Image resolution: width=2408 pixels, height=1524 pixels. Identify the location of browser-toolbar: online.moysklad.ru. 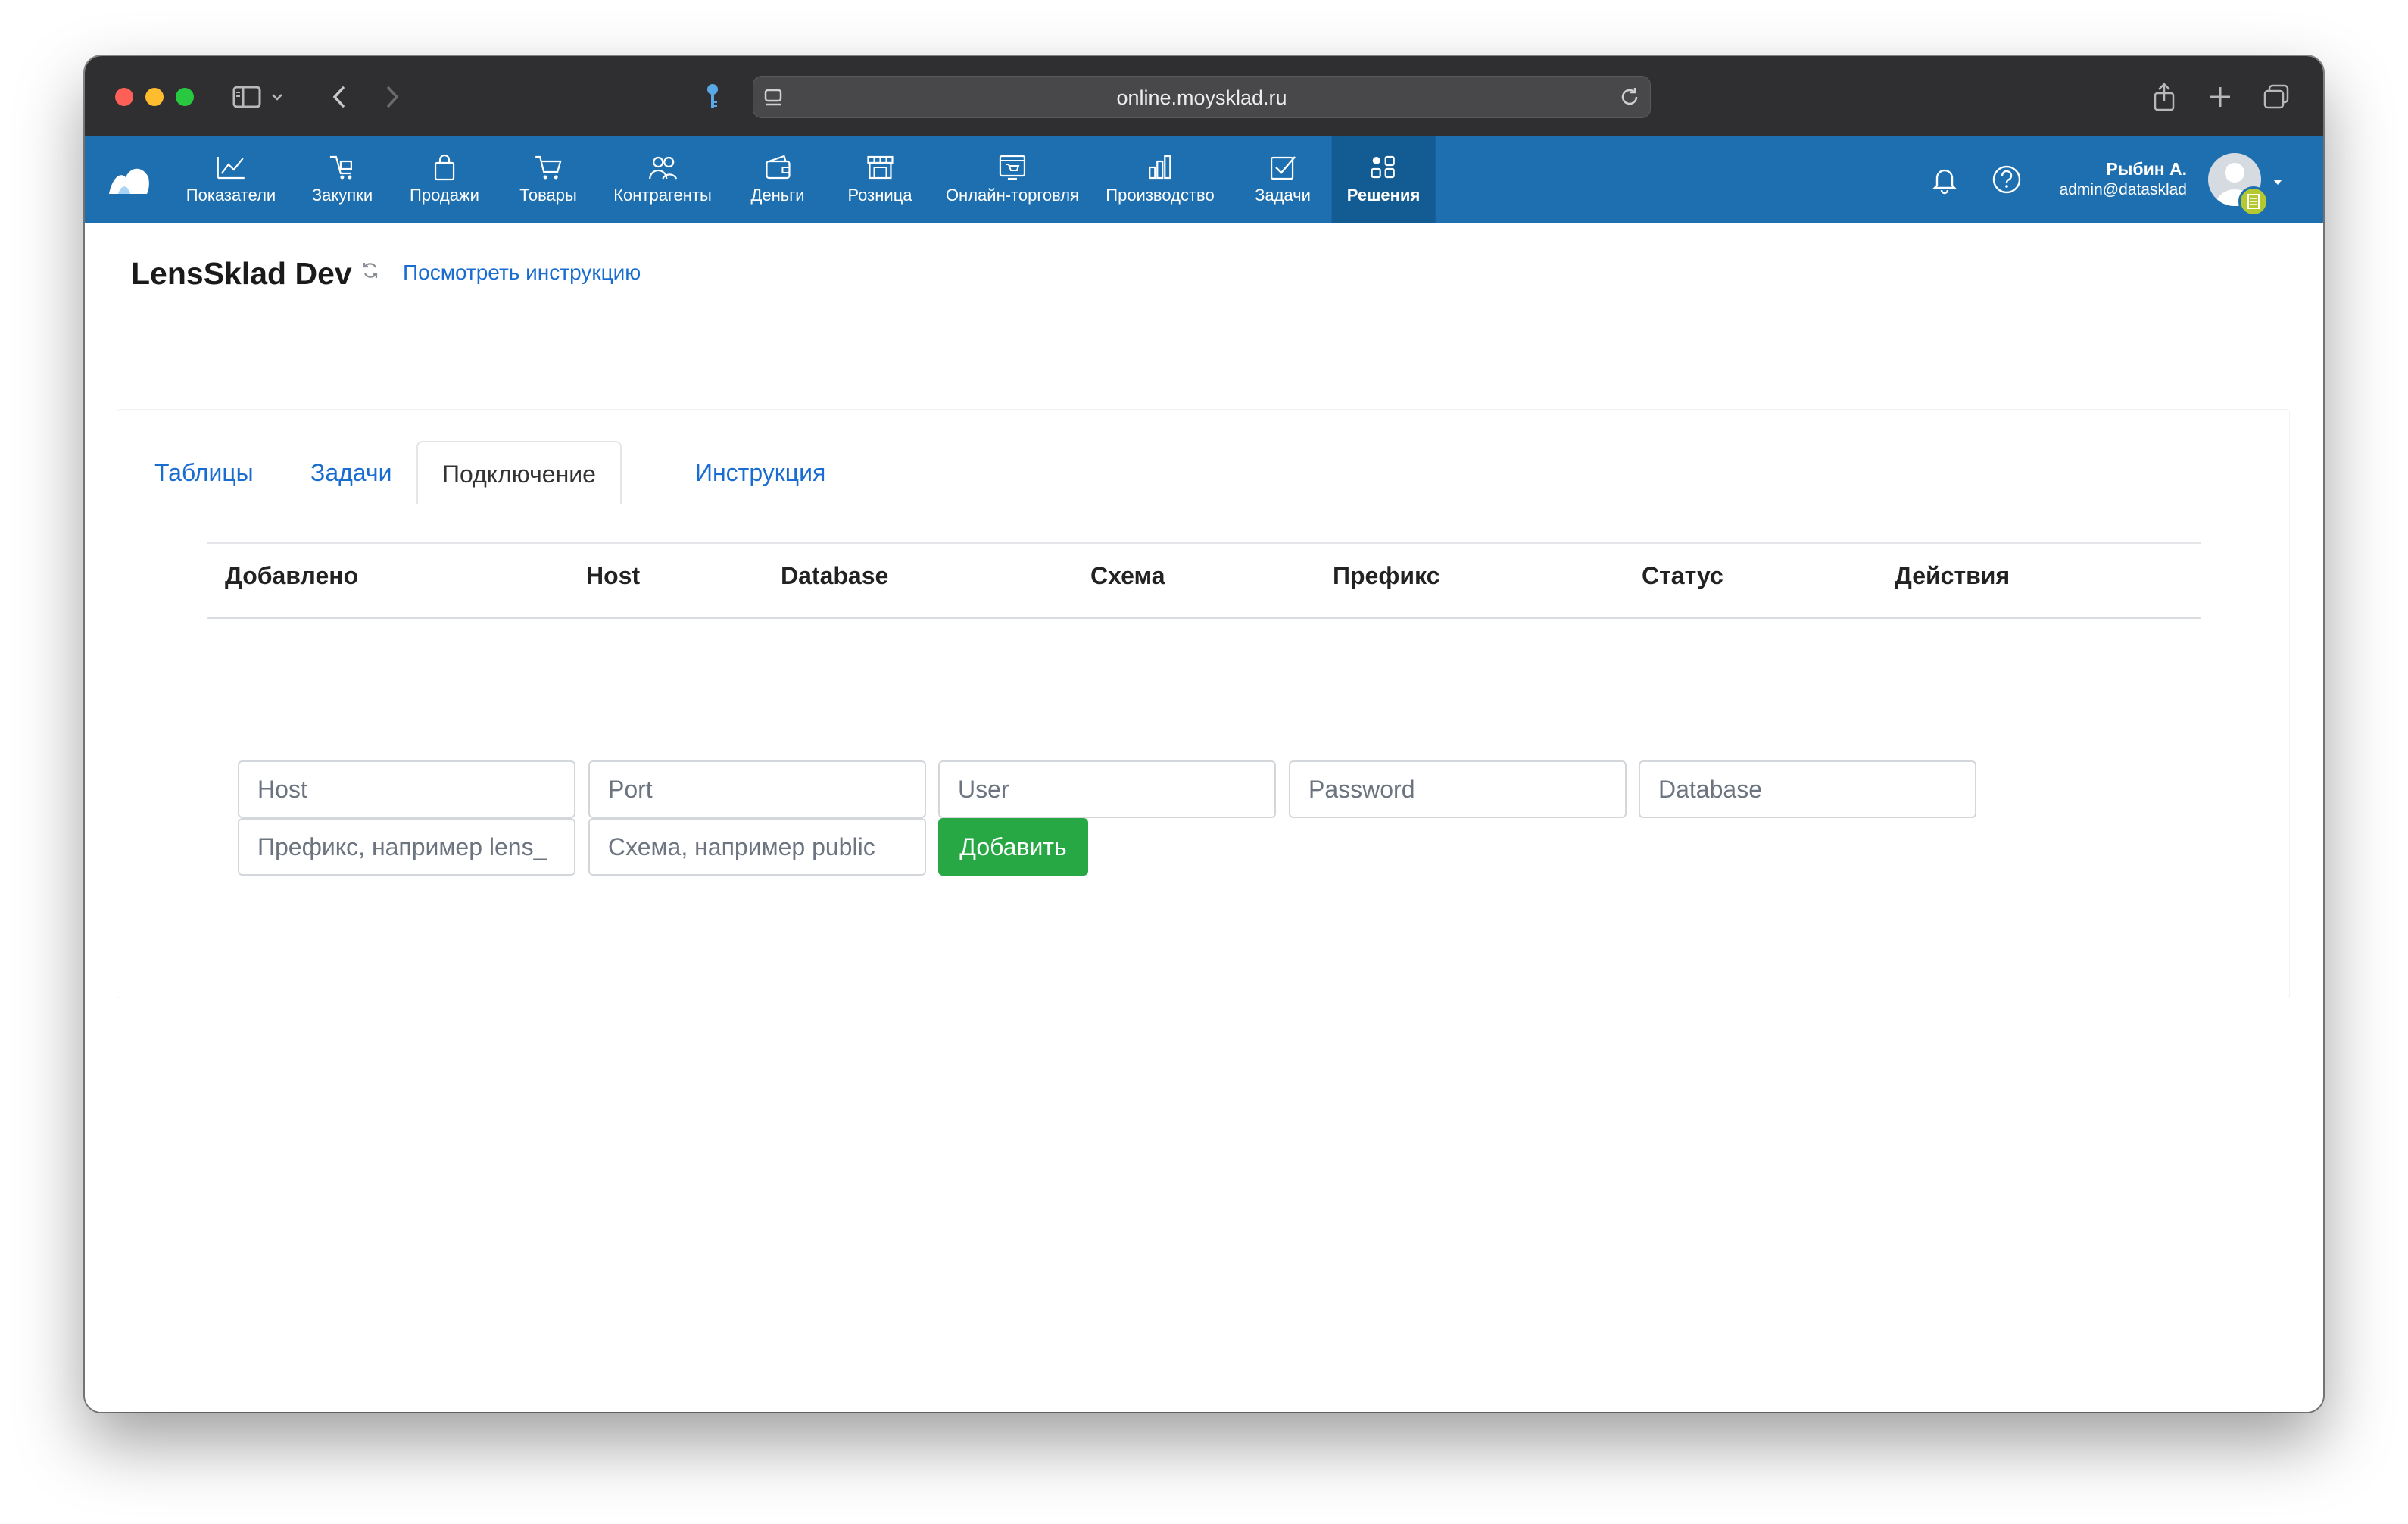
(1204, 96).